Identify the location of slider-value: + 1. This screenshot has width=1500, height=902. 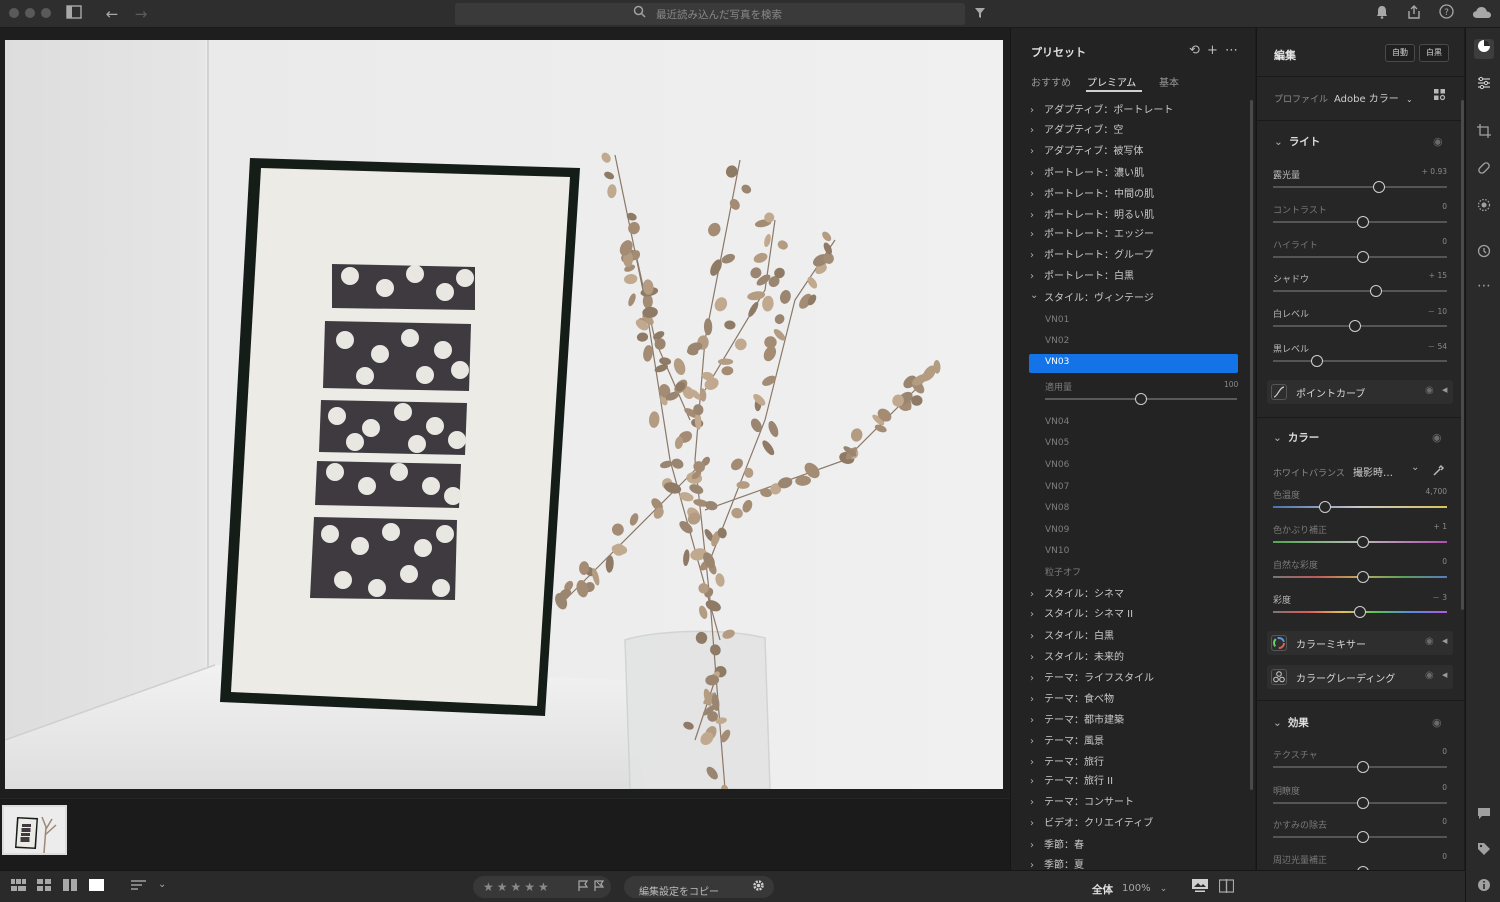
(1427, 526).